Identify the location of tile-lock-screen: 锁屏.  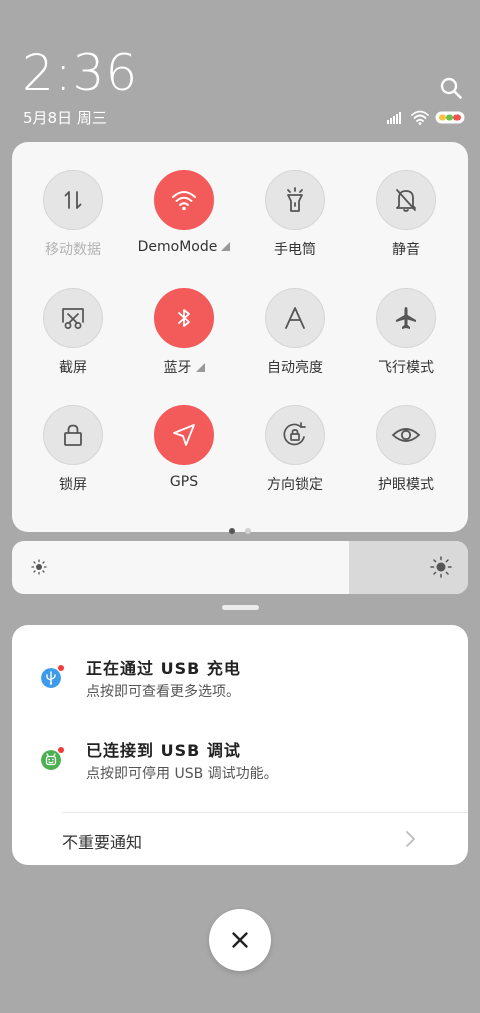
(73, 449).